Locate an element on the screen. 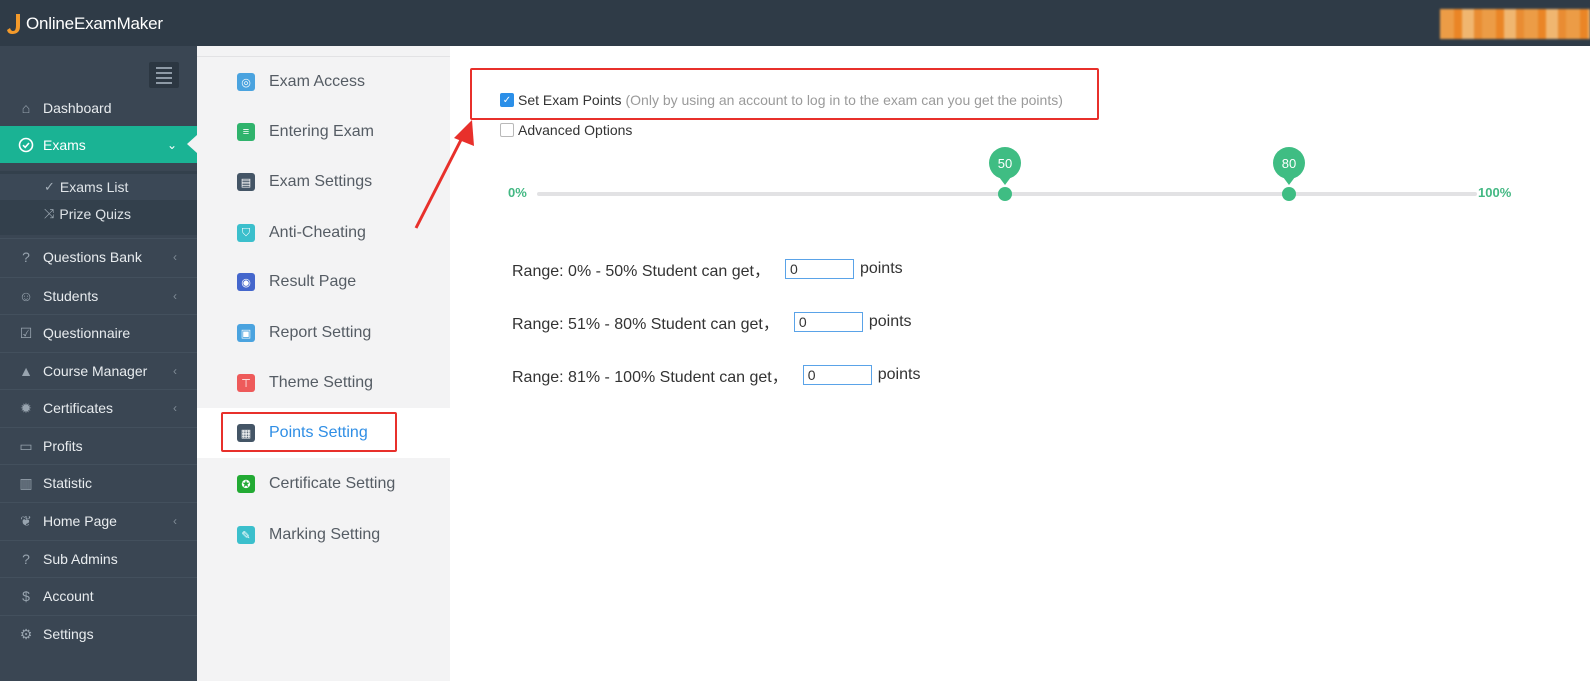 Image resolution: width=1590 pixels, height=681 pixels. sub-item-exams-list: ✓ Exams List is located at coordinates (98, 187).